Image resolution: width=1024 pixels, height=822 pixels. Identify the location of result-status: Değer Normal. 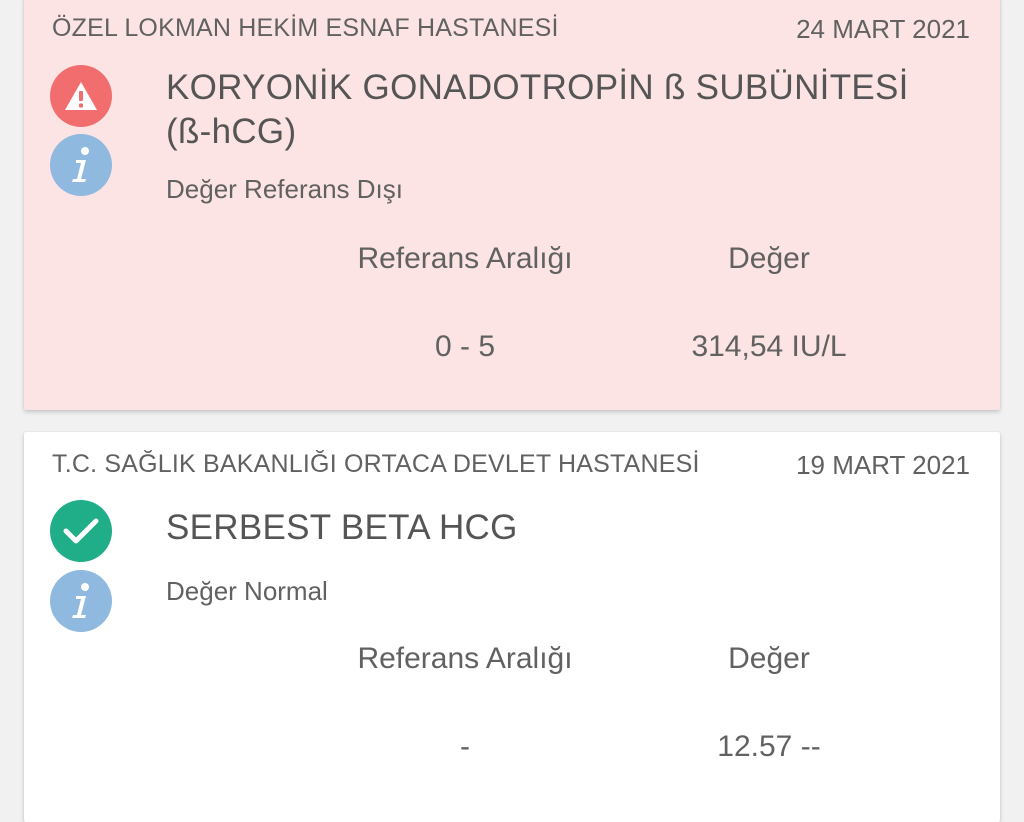
(247, 591).